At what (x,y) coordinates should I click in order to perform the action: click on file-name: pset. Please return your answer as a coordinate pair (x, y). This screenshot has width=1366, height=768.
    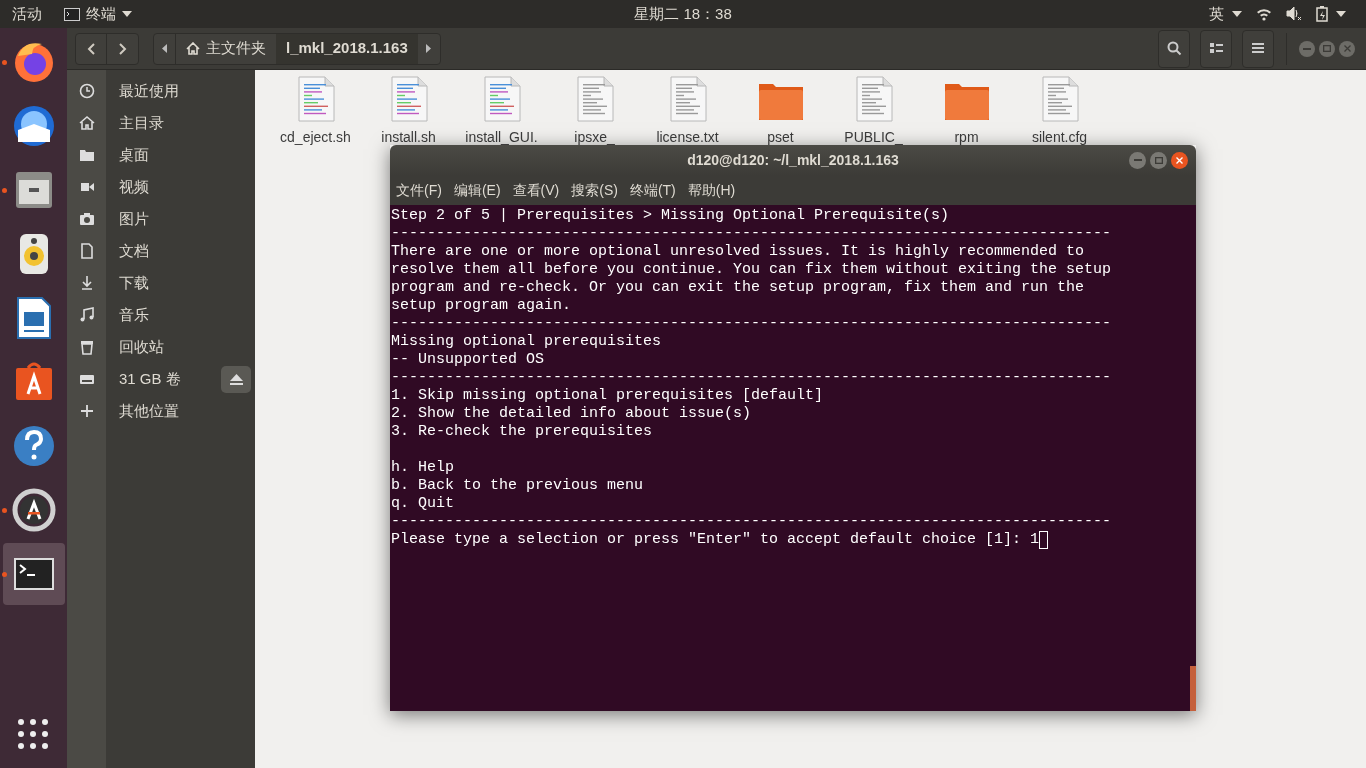
    Looking at the image, I should click on (780, 137).